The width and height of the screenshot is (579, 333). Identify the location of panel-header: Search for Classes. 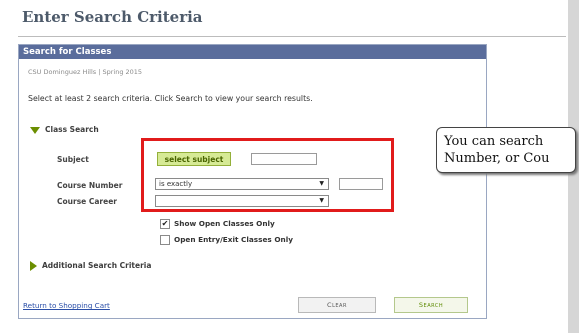
(252, 52).